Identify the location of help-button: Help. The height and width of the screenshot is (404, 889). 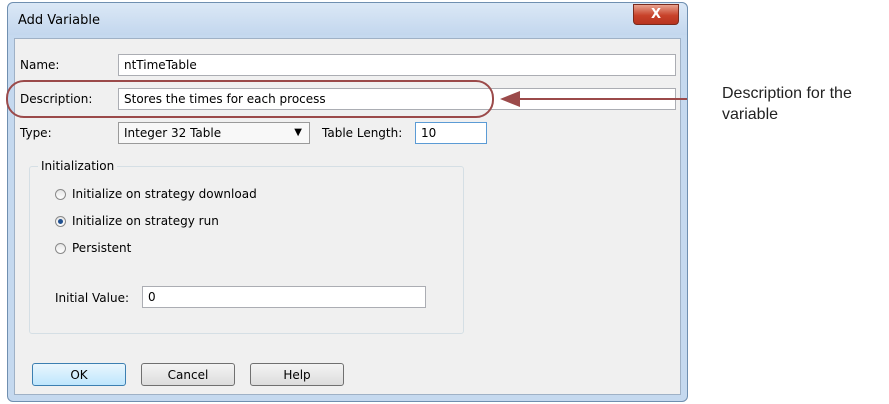
(297, 374).